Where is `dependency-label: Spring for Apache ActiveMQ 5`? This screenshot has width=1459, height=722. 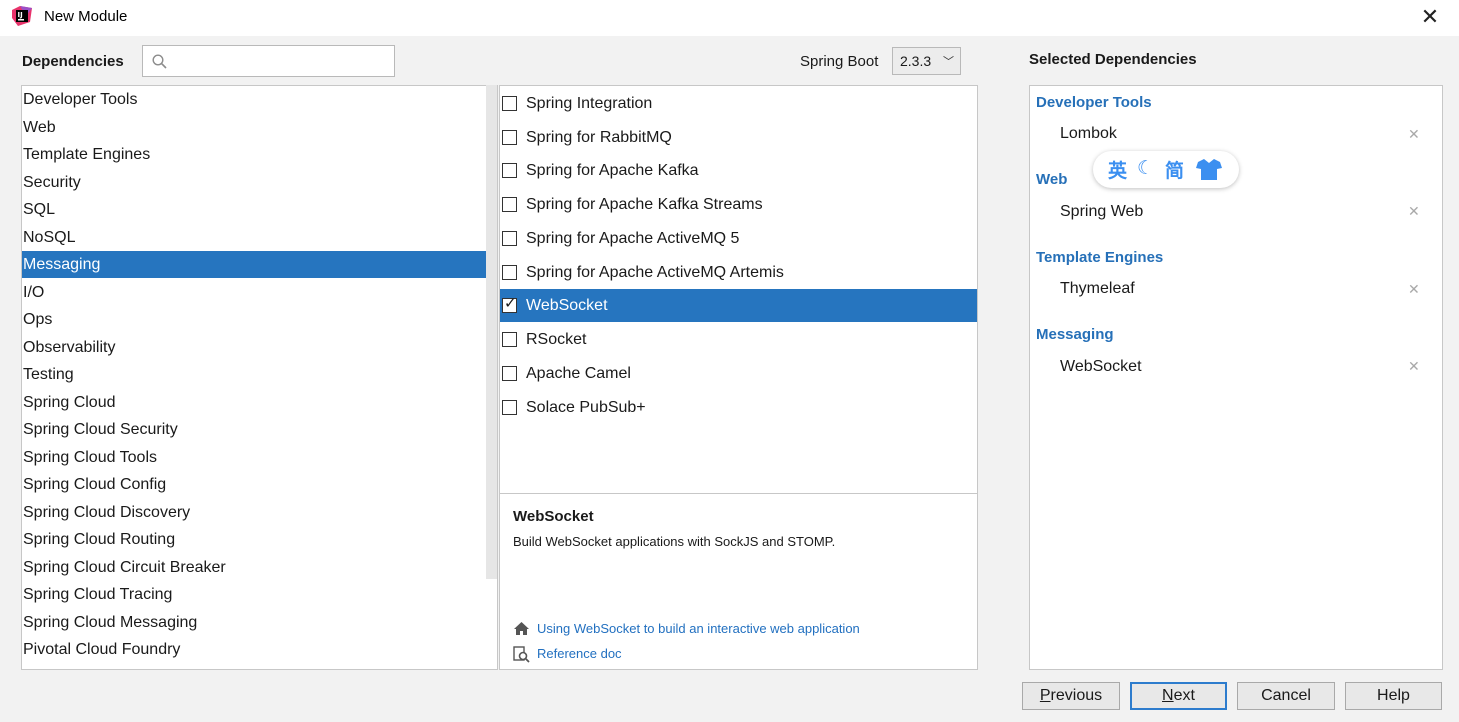 dependency-label: Spring for Apache ActiveMQ 5 is located at coordinates (633, 238).